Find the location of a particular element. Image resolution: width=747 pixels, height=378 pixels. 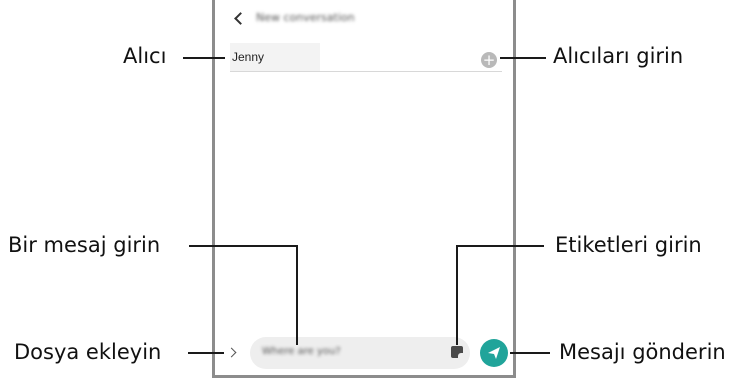

callout-enter-stickers: Etiketleri girin is located at coordinates (628, 245).